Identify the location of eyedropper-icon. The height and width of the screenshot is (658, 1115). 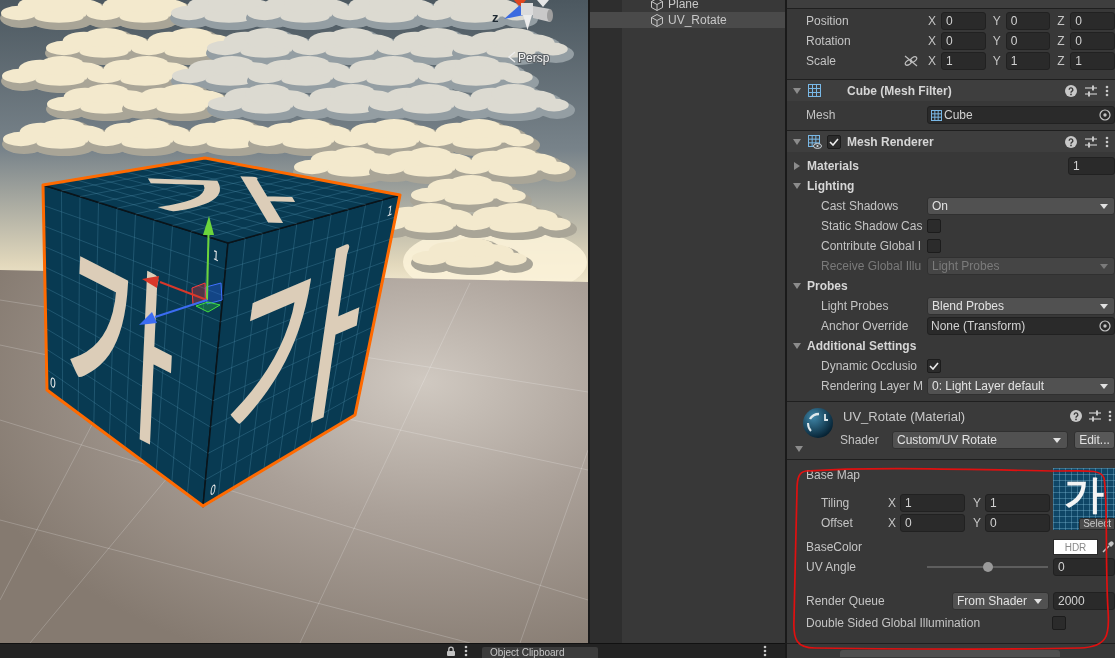
(1108, 547).